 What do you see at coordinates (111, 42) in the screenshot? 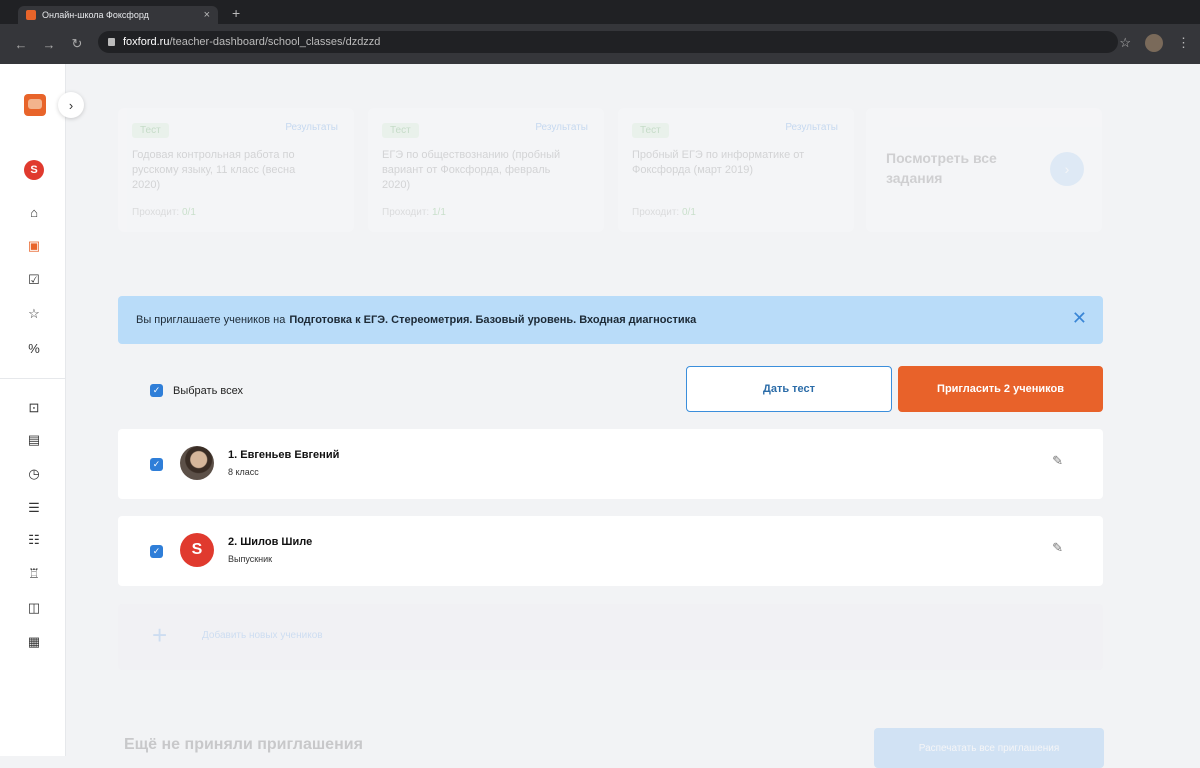
I see `lock-icon` at bounding box center [111, 42].